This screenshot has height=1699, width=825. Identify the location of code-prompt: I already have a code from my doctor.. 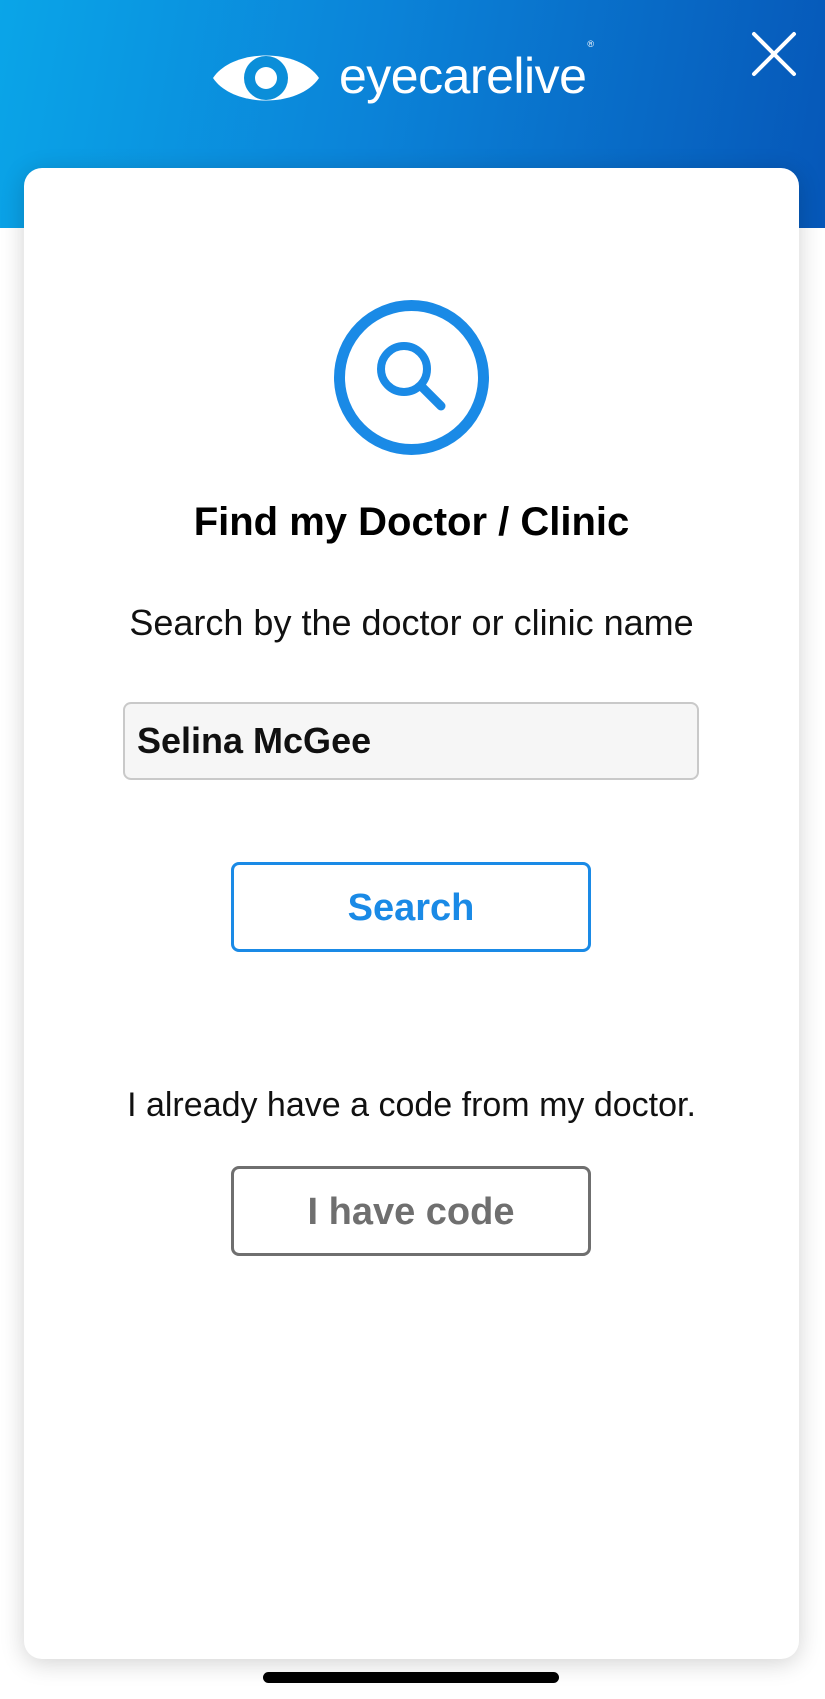
(411, 1105).